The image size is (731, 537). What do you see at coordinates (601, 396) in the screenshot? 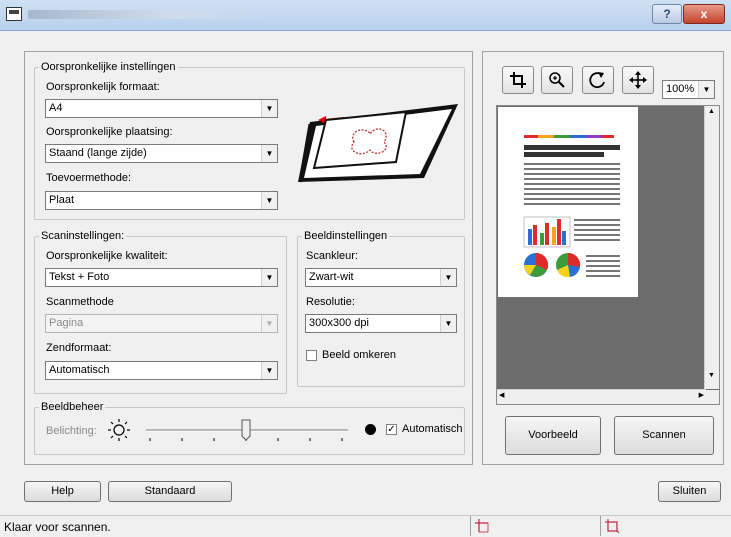
I see `horizontal-scrollbar: ◀ ▶` at bounding box center [601, 396].